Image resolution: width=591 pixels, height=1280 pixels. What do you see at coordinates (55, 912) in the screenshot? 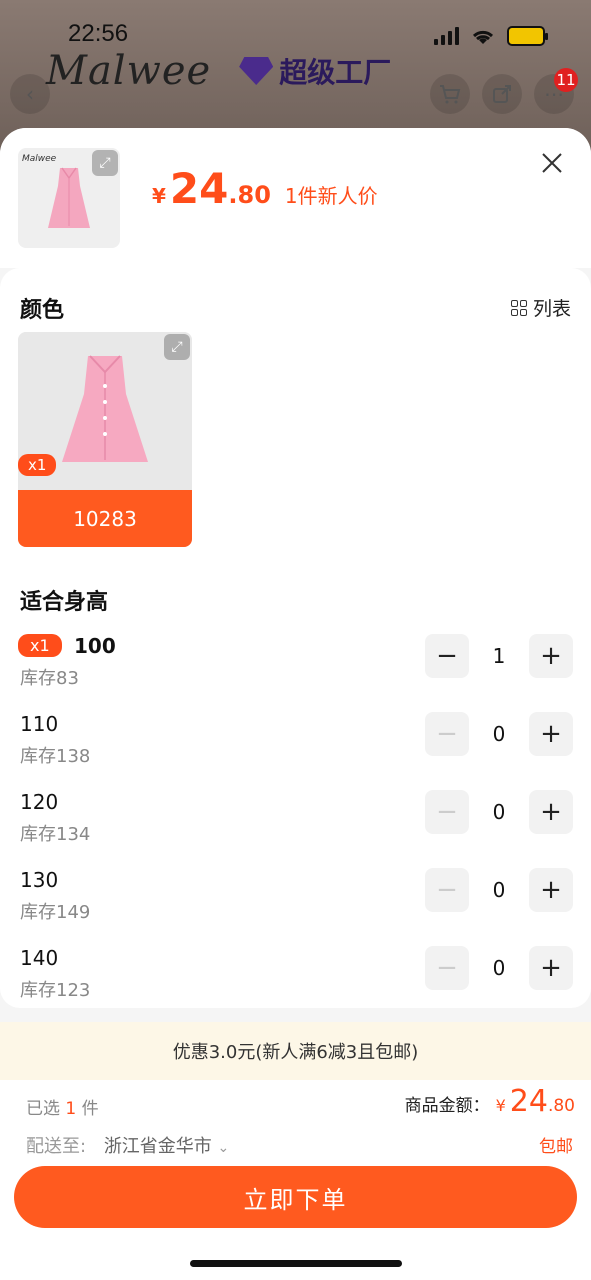
I see `size-stock: 库存149` at bounding box center [55, 912].